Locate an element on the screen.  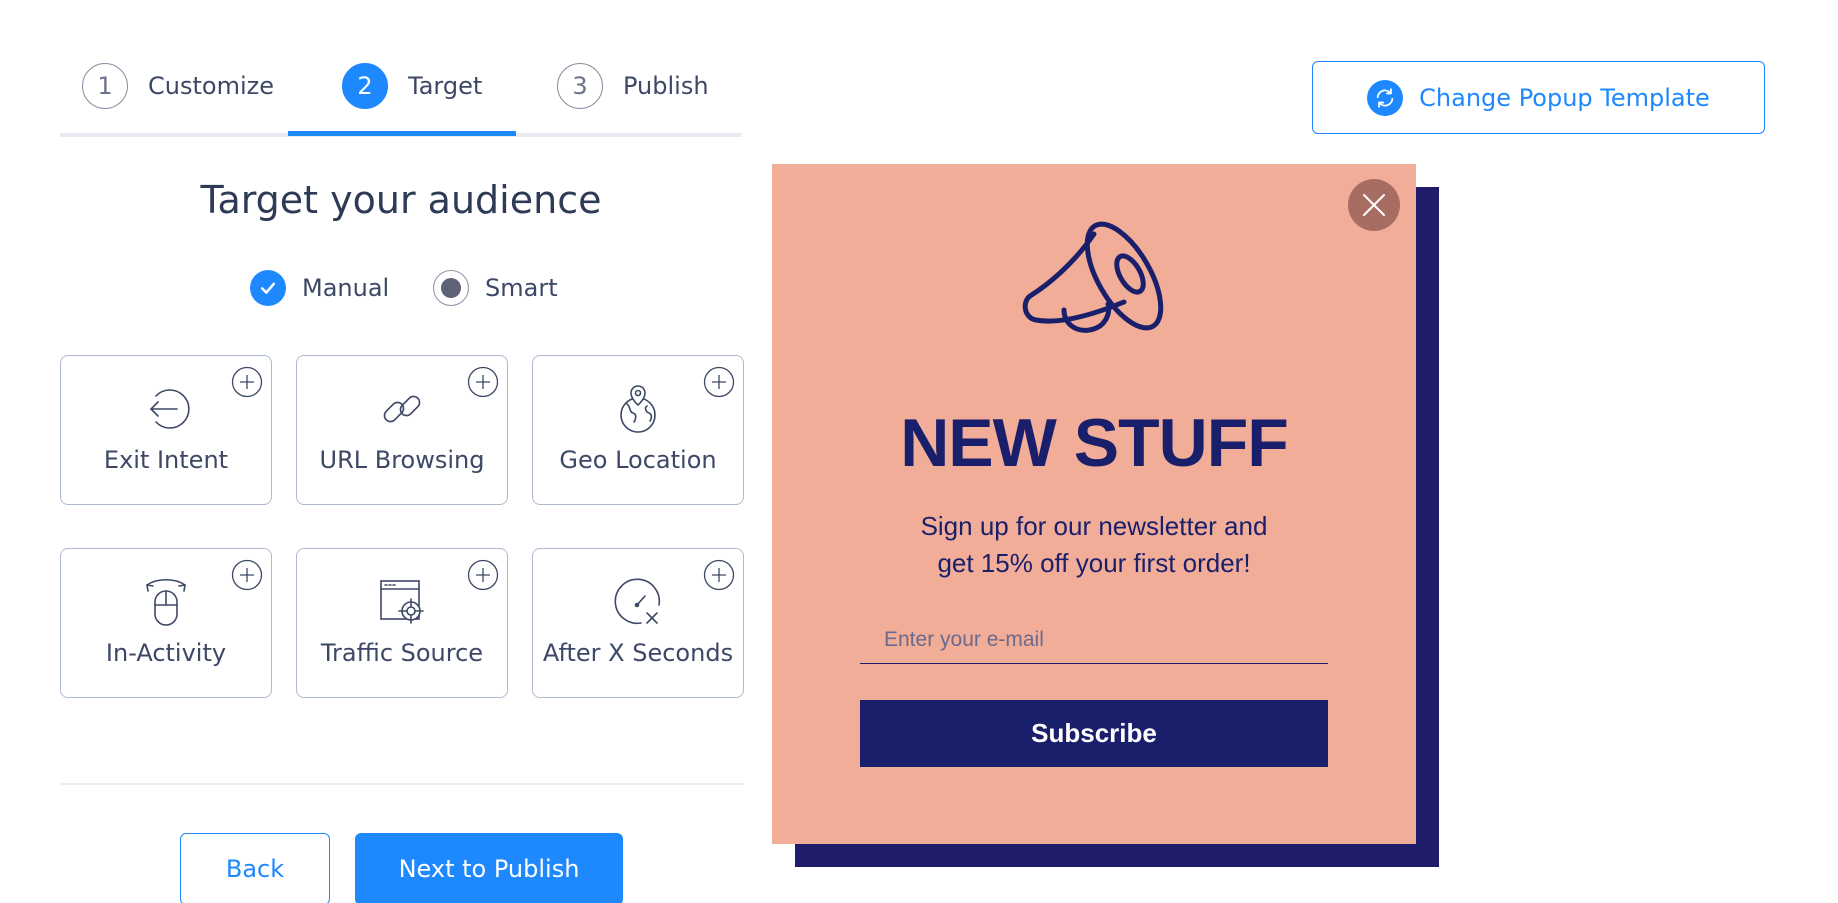
trigger-label: URL Browsing is located at coordinates (402, 460).